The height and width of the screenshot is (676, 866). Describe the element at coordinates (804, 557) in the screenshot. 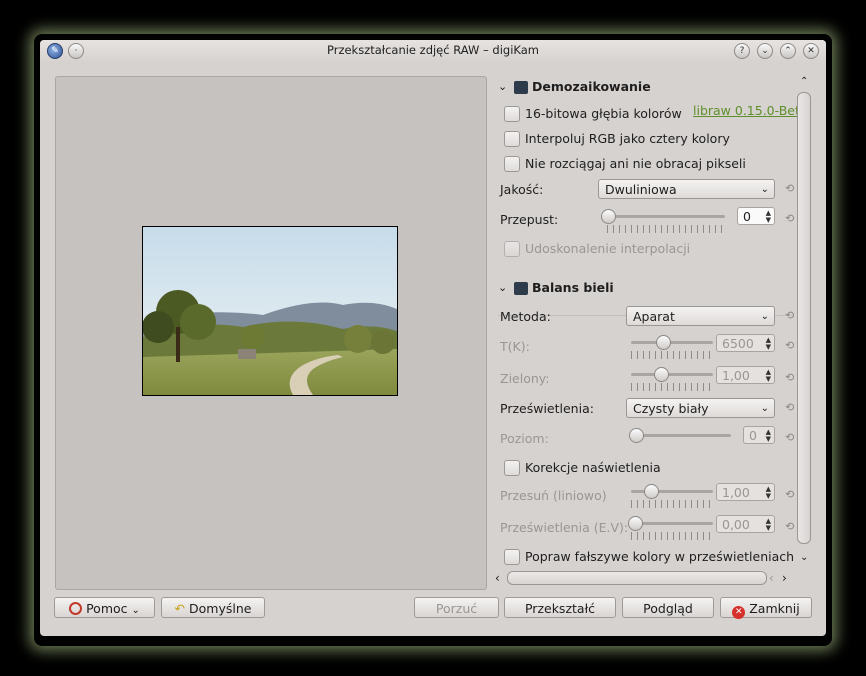

I see `scroll-down-icon: ⌄` at that location.